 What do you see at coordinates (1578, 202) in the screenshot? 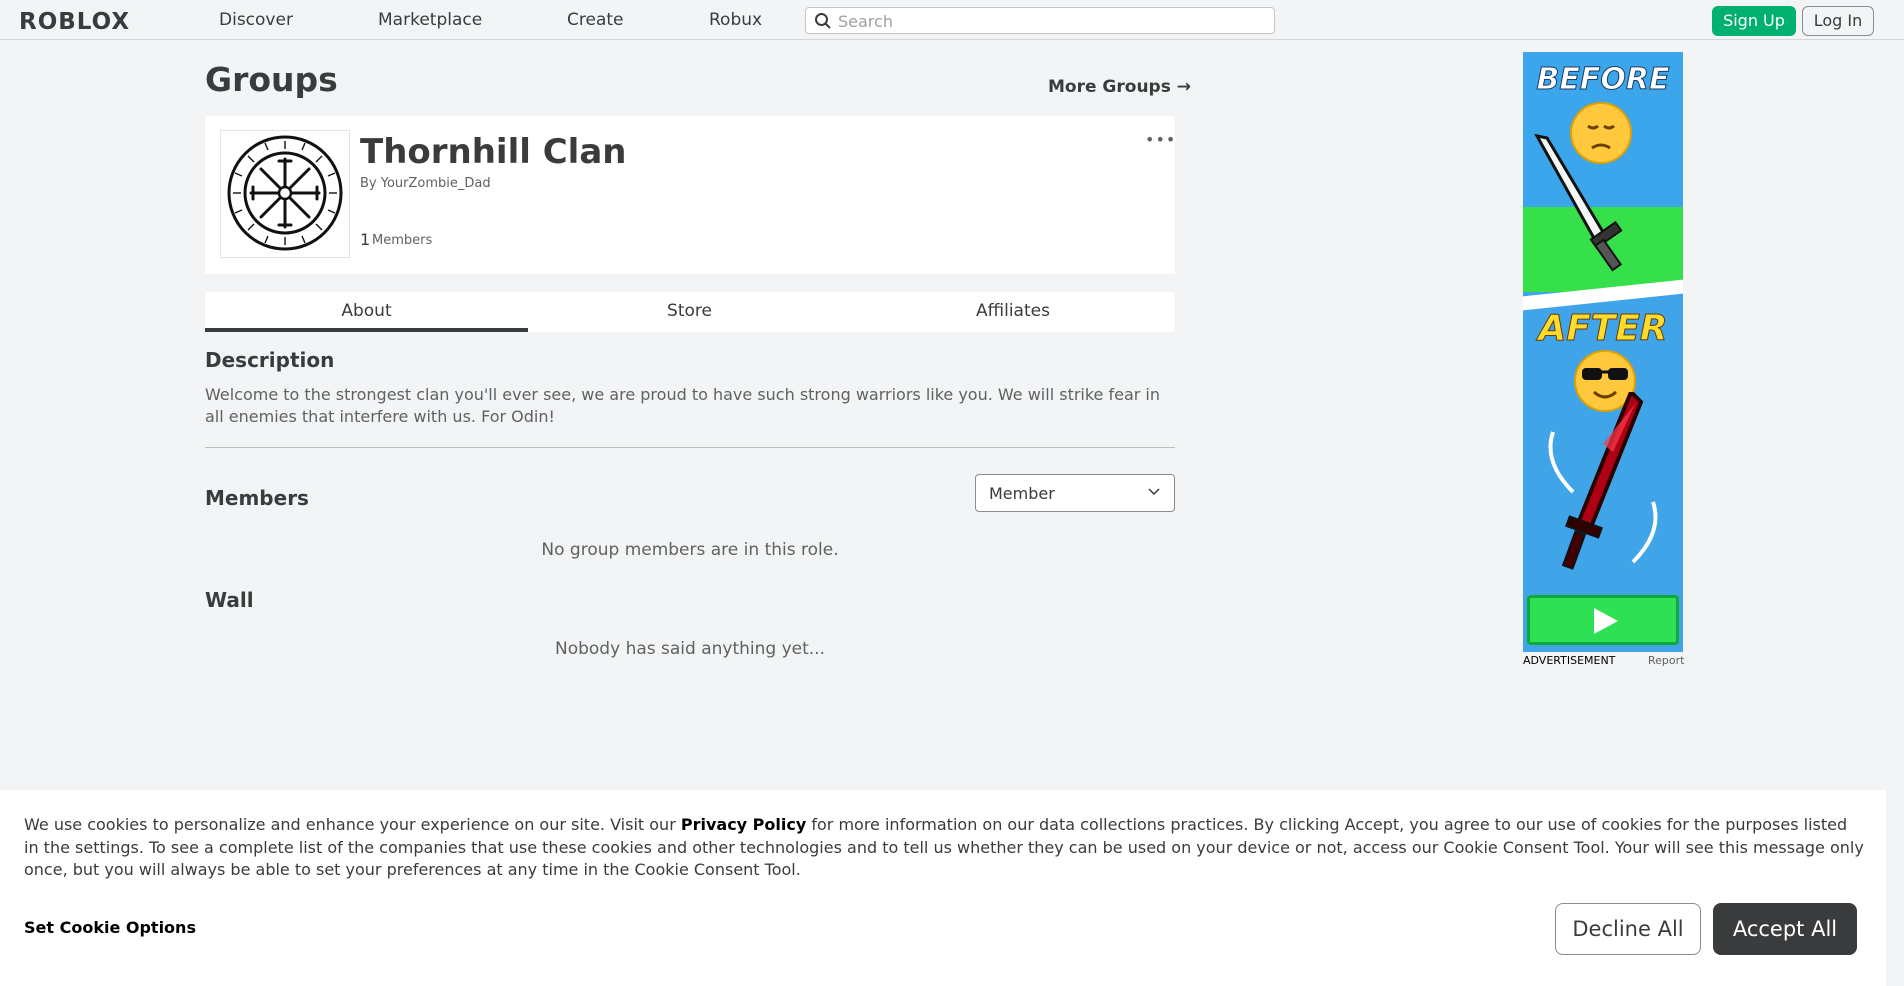
I see `plain-sword-icon` at bounding box center [1578, 202].